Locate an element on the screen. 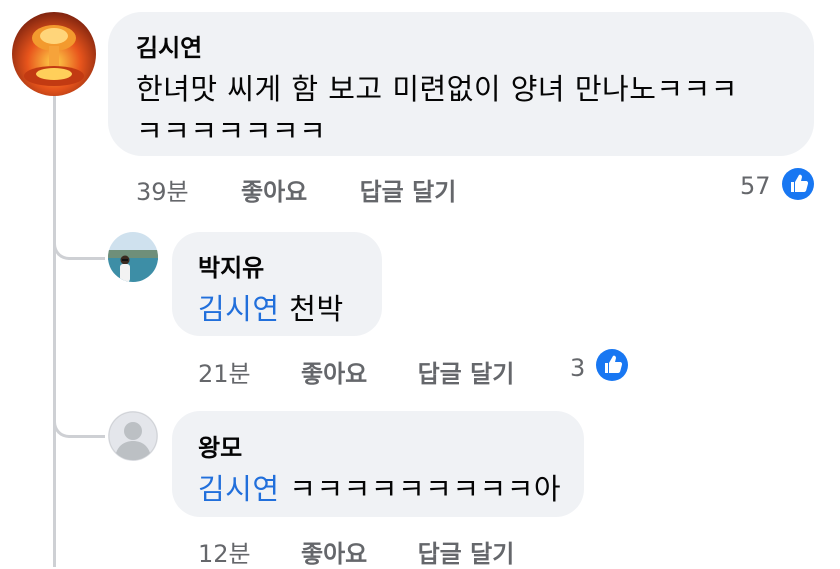 The height and width of the screenshot is (569, 840). reply-actions: 21분 좋아요 답글 달기 is located at coordinates (356, 371).